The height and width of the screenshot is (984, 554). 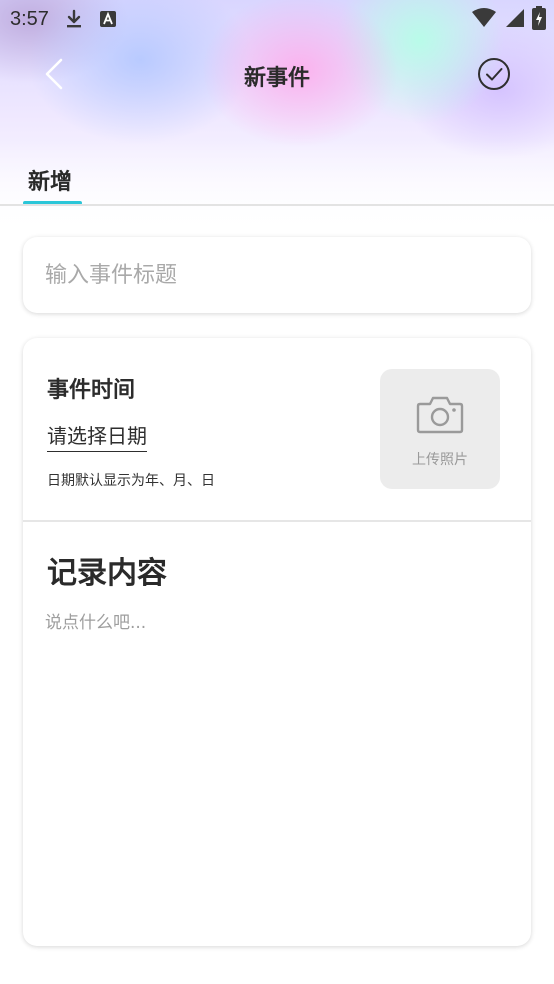 What do you see at coordinates (277, 205) in the screenshot?
I see `tab-divider` at bounding box center [277, 205].